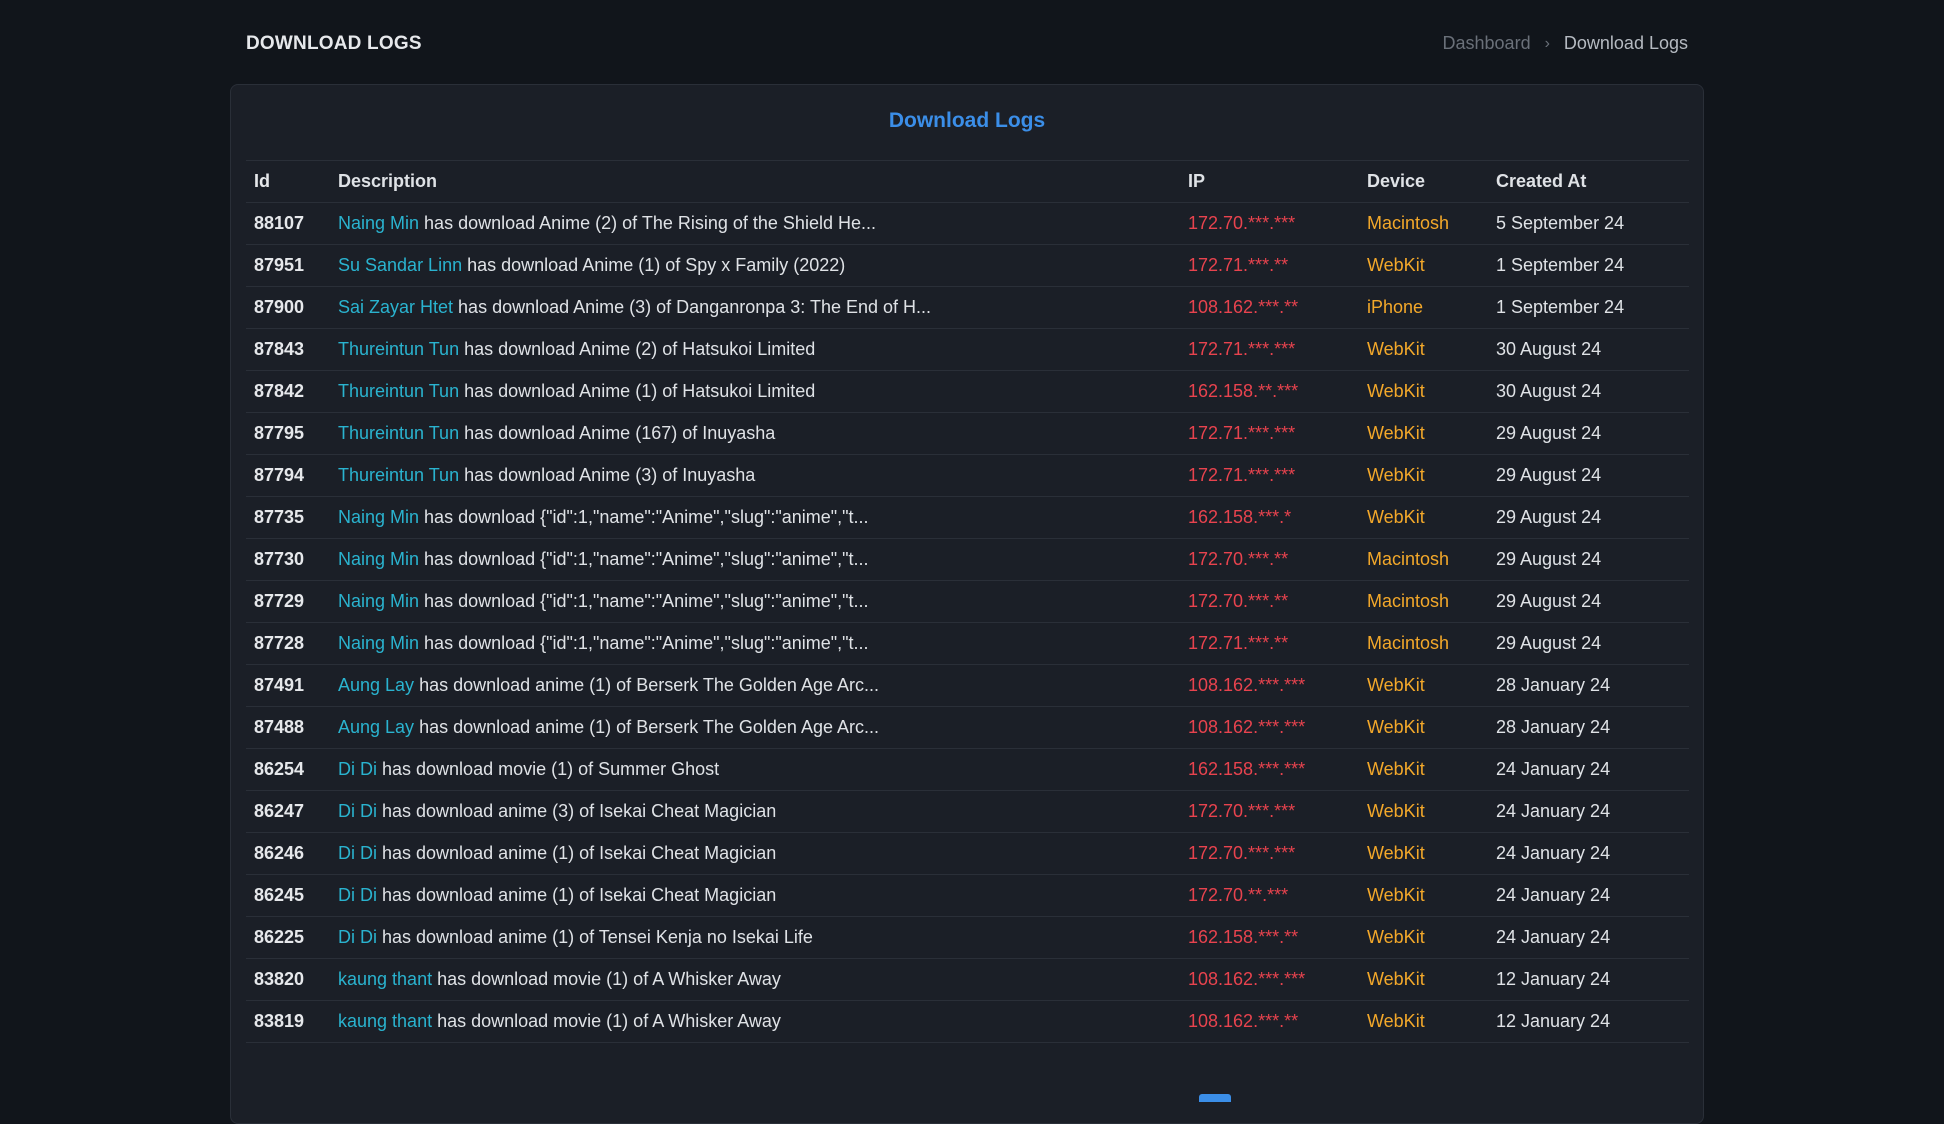 Image resolution: width=1944 pixels, height=1124 pixels. What do you see at coordinates (1269, 559) in the screenshot?
I see `log-ip: 172.70.***.**` at bounding box center [1269, 559].